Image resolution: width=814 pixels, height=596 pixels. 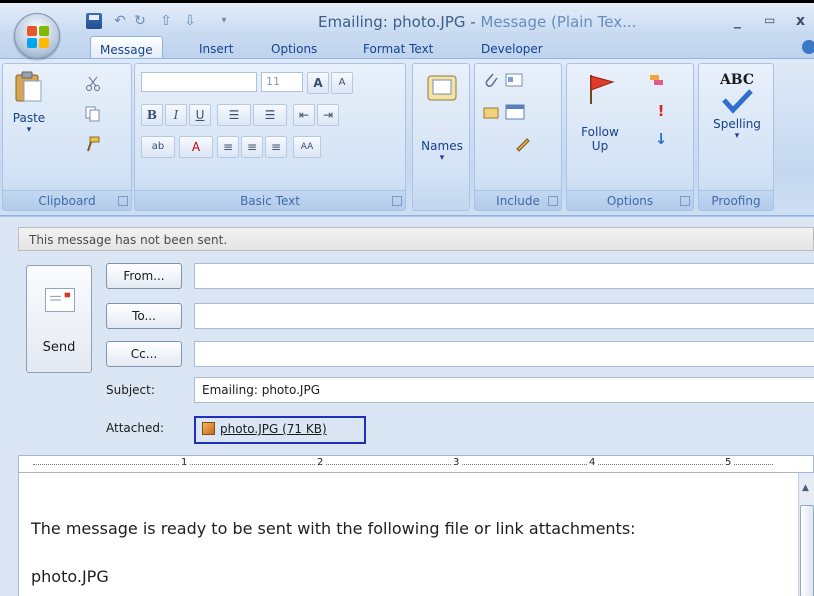 What do you see at coordinates (304, 115) in the screenshot?
I see `decrease-indent-button: ⇤` at bounding box center [304, 115].